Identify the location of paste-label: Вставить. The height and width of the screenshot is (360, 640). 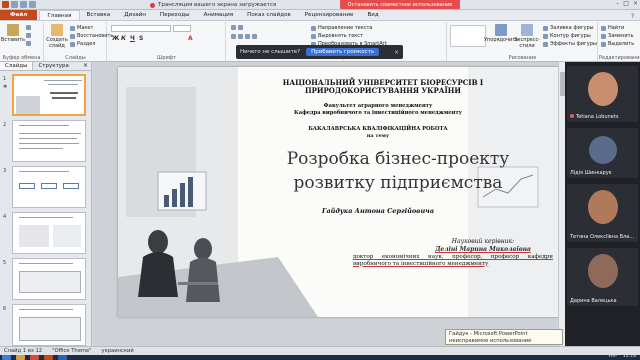
(13, 40).